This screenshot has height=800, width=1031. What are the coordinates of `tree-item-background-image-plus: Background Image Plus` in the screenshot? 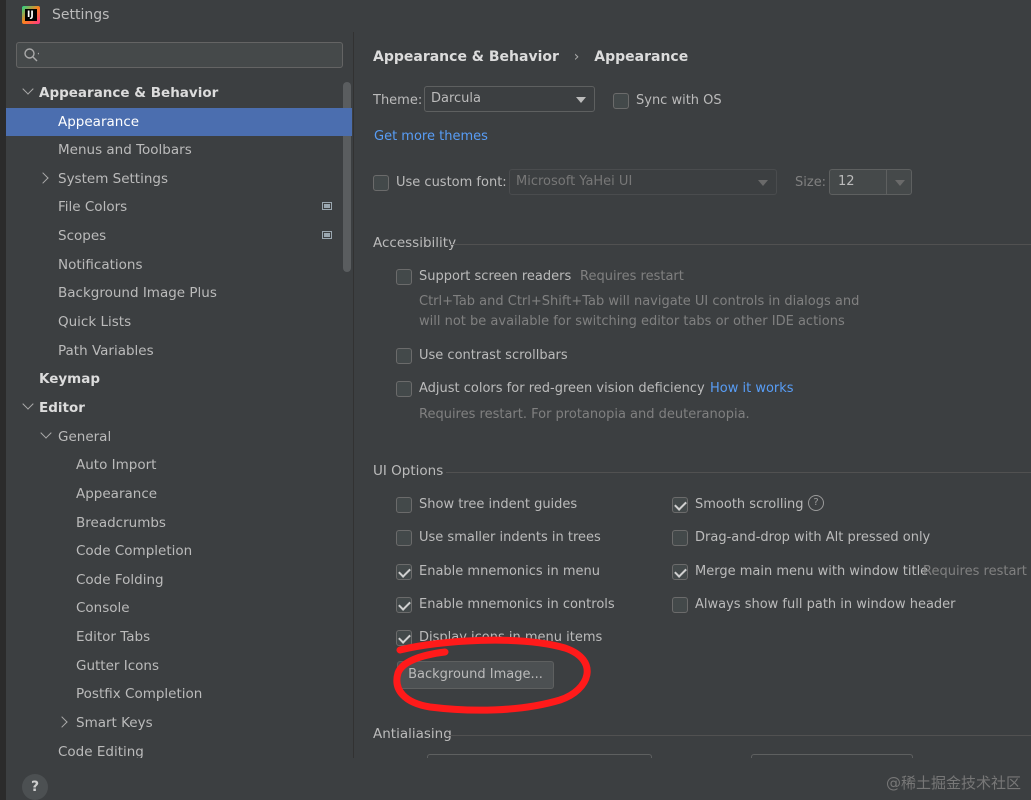 It's located at (179, 293).